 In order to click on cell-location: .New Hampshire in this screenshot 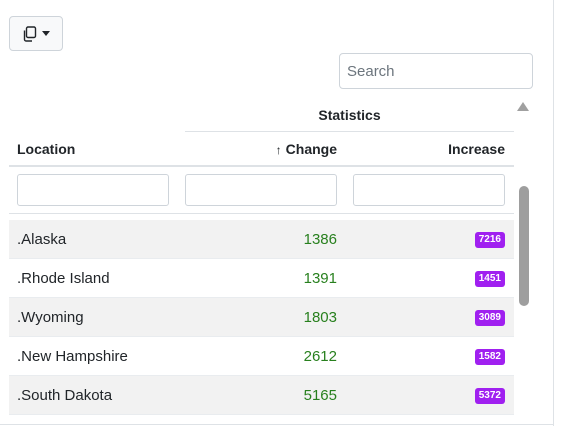, I will do `click(72, 356)`.